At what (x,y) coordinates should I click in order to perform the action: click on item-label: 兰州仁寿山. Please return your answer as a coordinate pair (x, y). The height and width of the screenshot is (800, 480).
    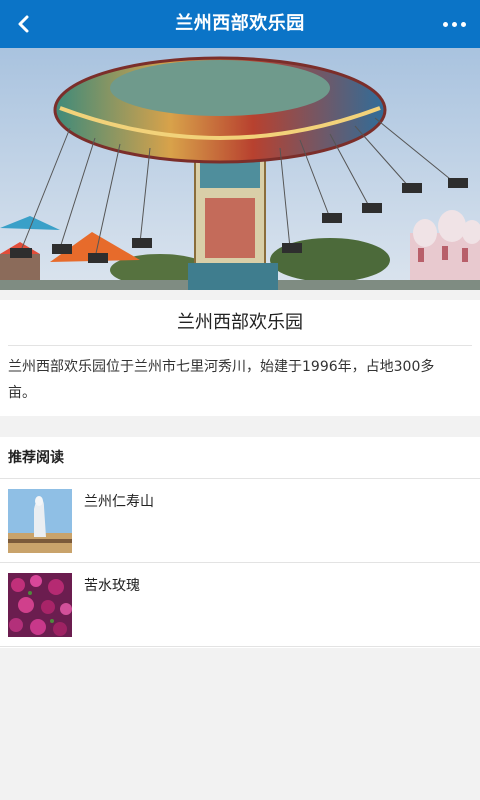
    Looking at the image, I should click on (119, 502).